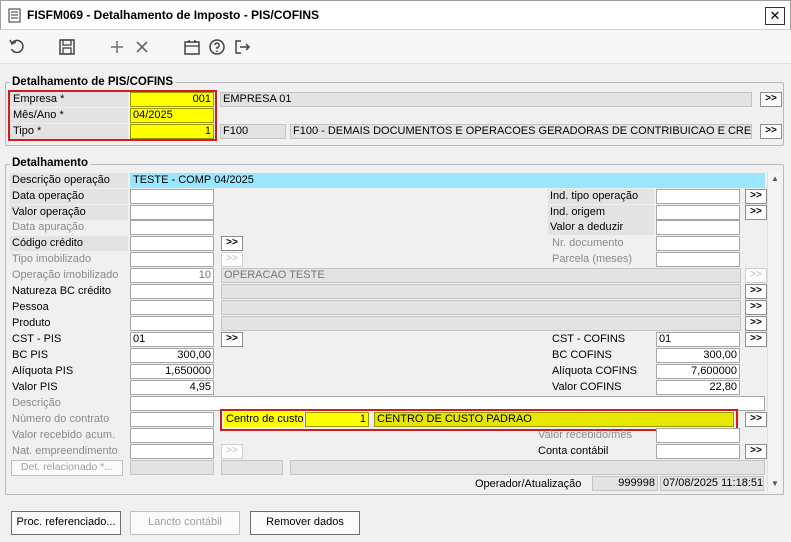  What do you see at coordinates (217, 47) in the screenshot?
I see `help-icon` at bounding box center [217, 47].